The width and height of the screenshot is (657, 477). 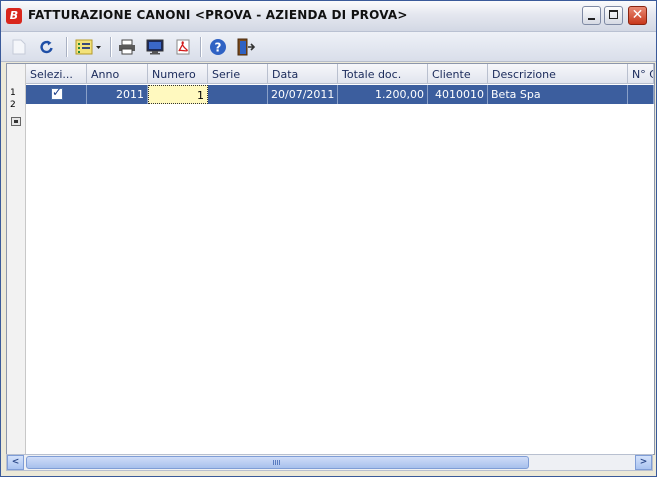 I want to click on row-number: 1, so click(x=13, y=93).